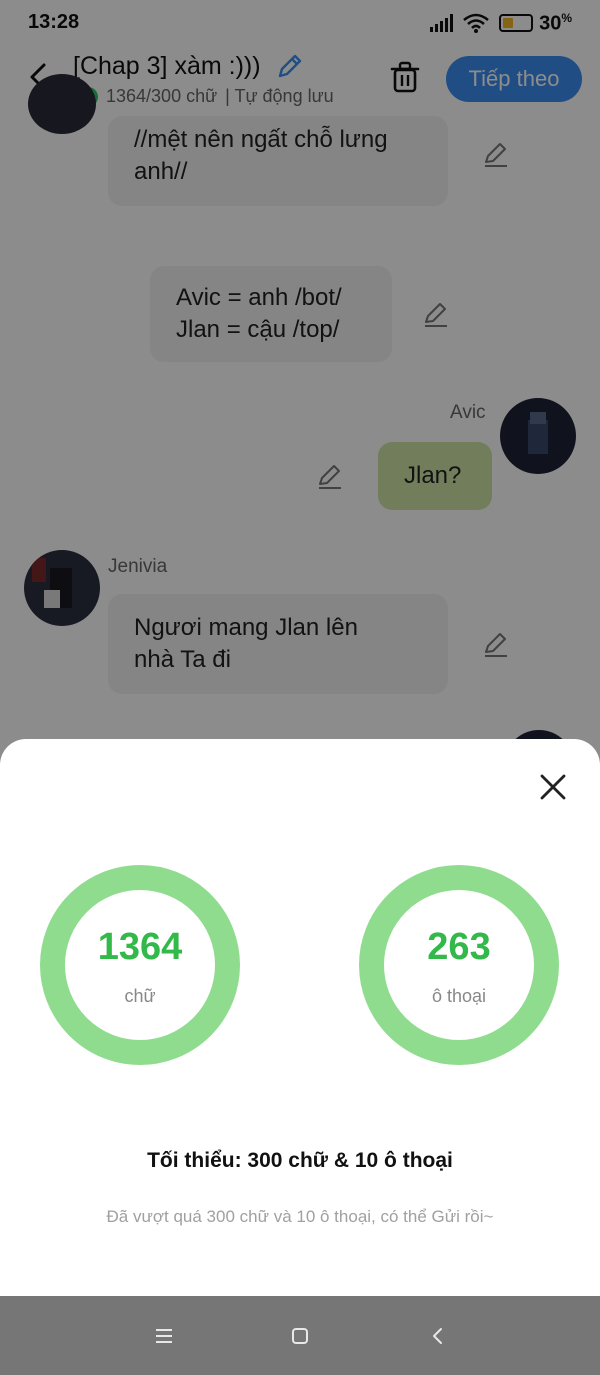  What do you see at coordinates (459, 996) in the screenshot?
I see `dialogue-count-label: ô thoại` at bounding box center [459, 996].